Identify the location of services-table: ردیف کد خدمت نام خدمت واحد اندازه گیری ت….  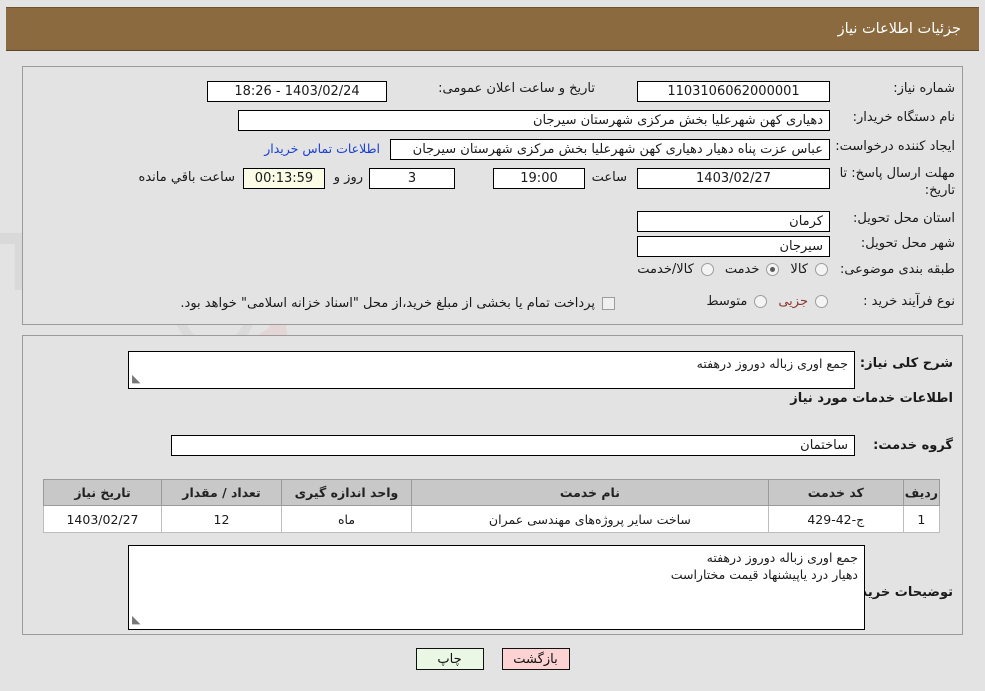
(492, 506).